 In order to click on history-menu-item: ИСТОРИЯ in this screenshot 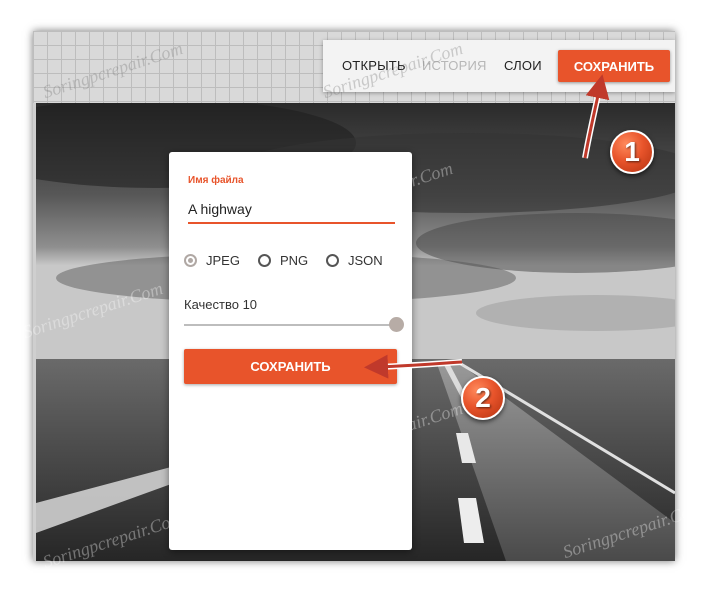, I will do `click(454, 65)`.